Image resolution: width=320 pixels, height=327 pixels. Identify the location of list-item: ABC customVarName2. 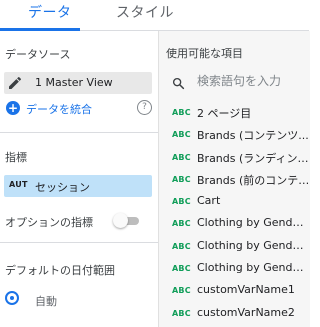
(234, 314).